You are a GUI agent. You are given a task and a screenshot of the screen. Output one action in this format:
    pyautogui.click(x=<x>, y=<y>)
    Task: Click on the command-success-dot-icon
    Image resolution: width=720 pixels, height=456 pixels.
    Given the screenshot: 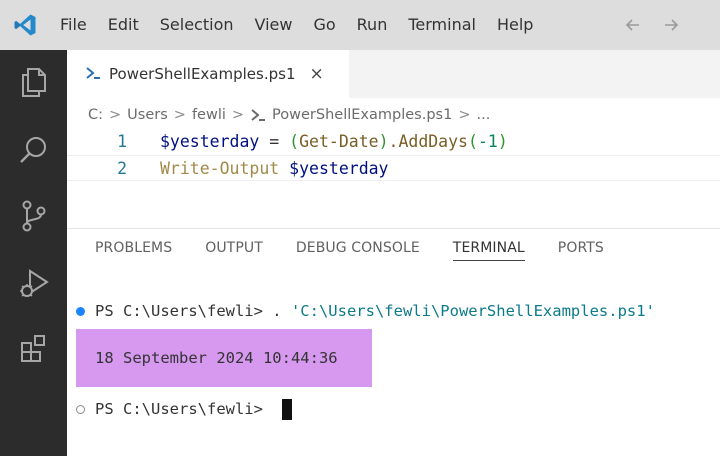 What is the action you would take?
    pyautogui.click(x=80, y=311)
    